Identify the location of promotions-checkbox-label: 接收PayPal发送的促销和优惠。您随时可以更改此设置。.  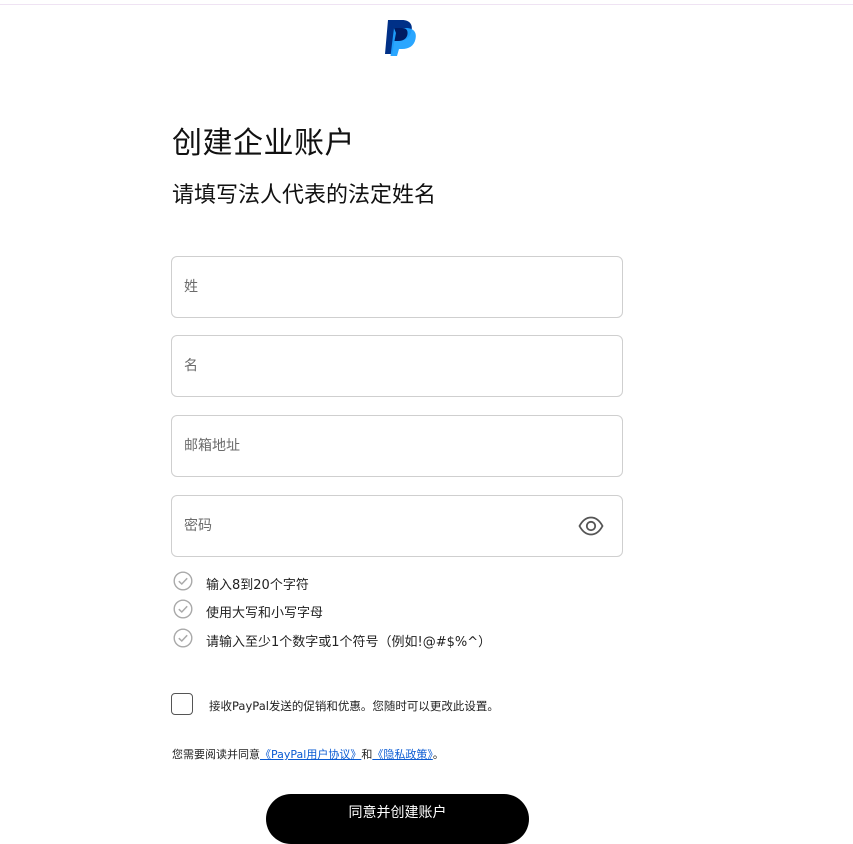
(354, 706).